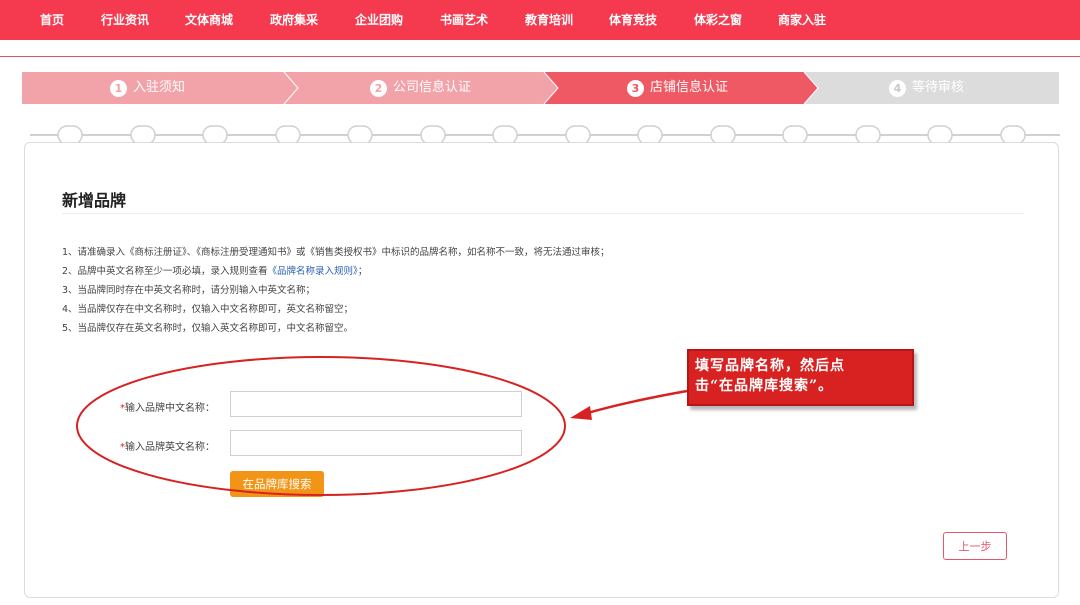  Describe the element at coordinates (764, 386) in the screenshot. I see `annotation-line-2: 击“在品牌库搜索”。` at that location.